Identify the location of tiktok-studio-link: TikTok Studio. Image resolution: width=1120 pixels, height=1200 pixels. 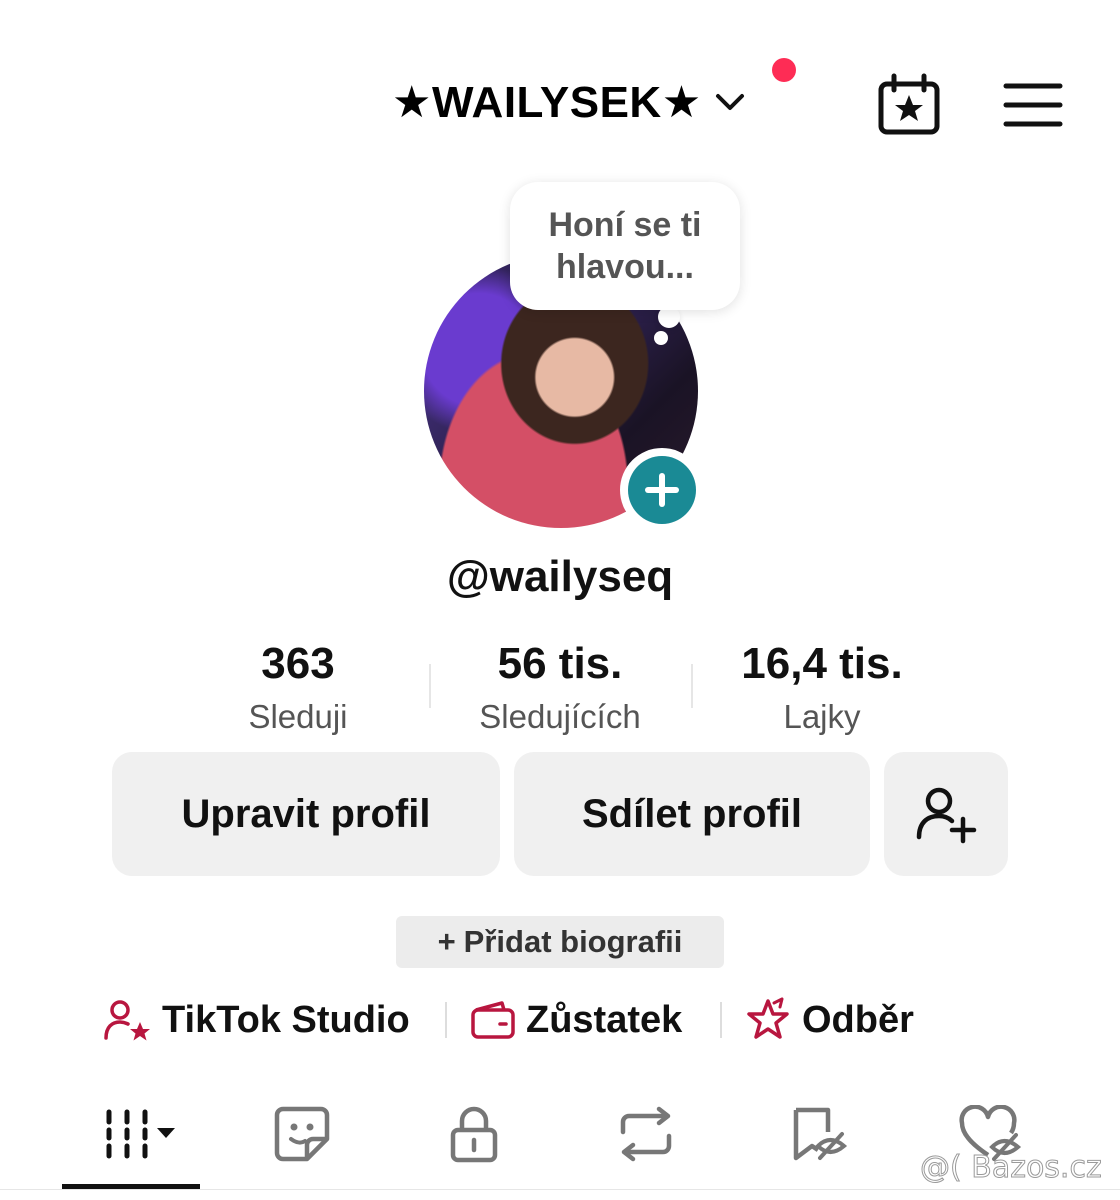
(257, 1020).